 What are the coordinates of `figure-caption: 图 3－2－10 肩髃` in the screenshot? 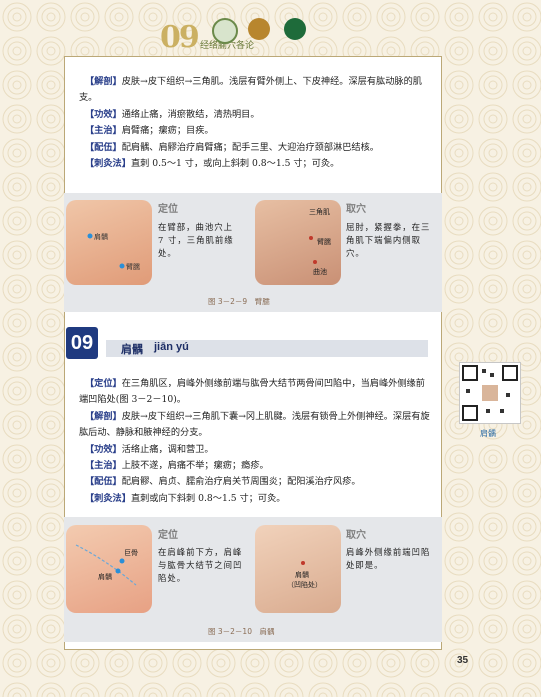 It's located at (241, 631).